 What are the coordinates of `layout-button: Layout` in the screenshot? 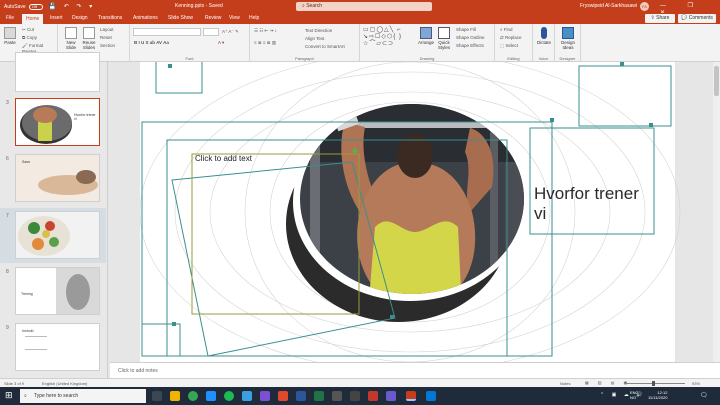 It's located at (107, 29).